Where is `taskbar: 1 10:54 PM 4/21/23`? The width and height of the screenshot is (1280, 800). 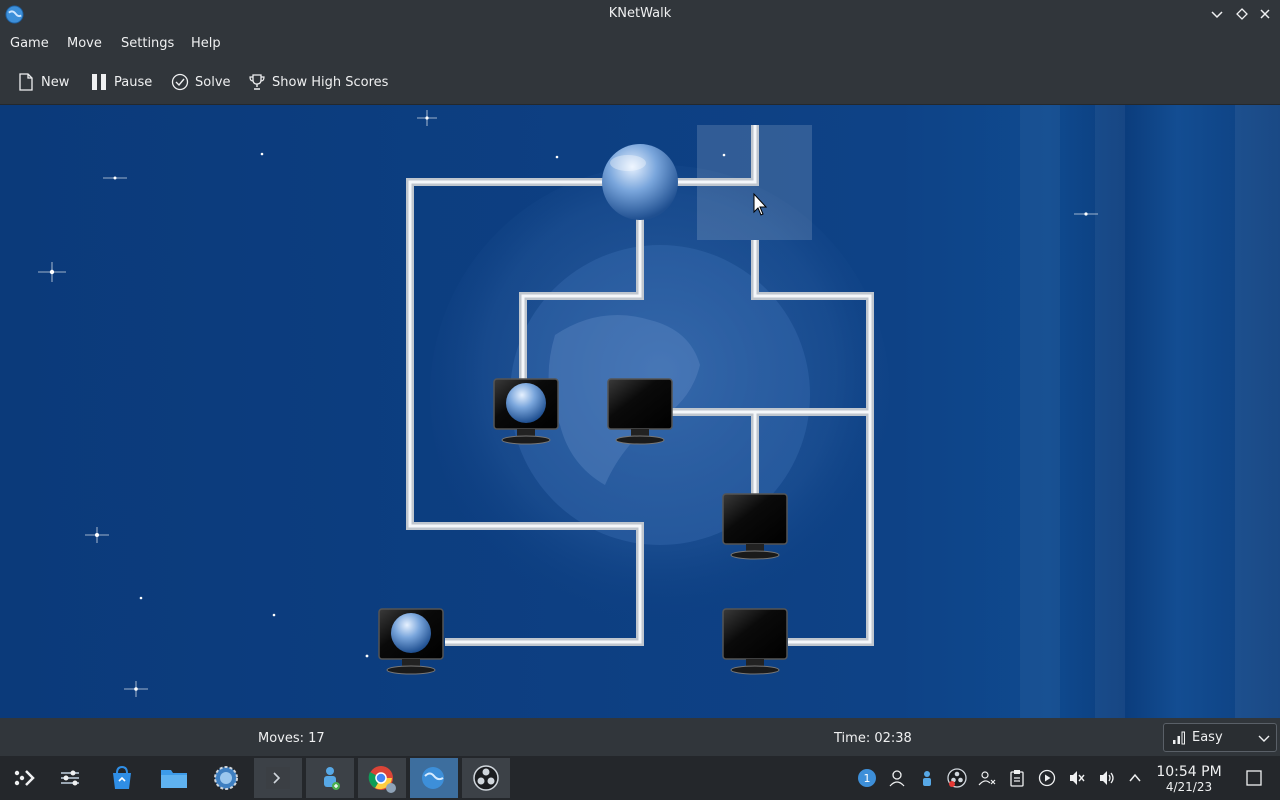
taskbar: 1 10:54 PM 4/21/23 is located at coordinates (640, 778).